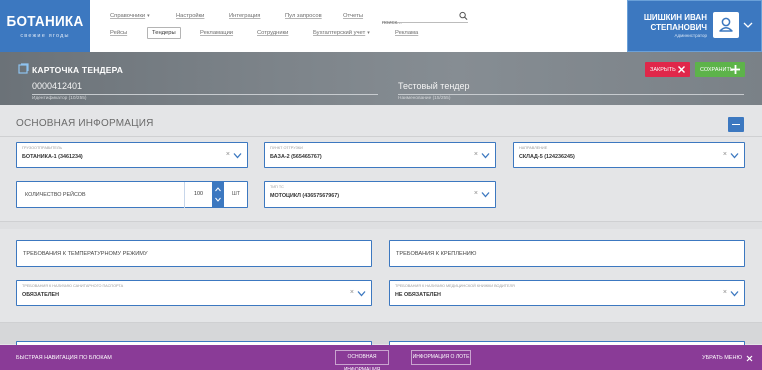  I want to click on tender-name-label: Наименование (15/255), so click(424, 98).